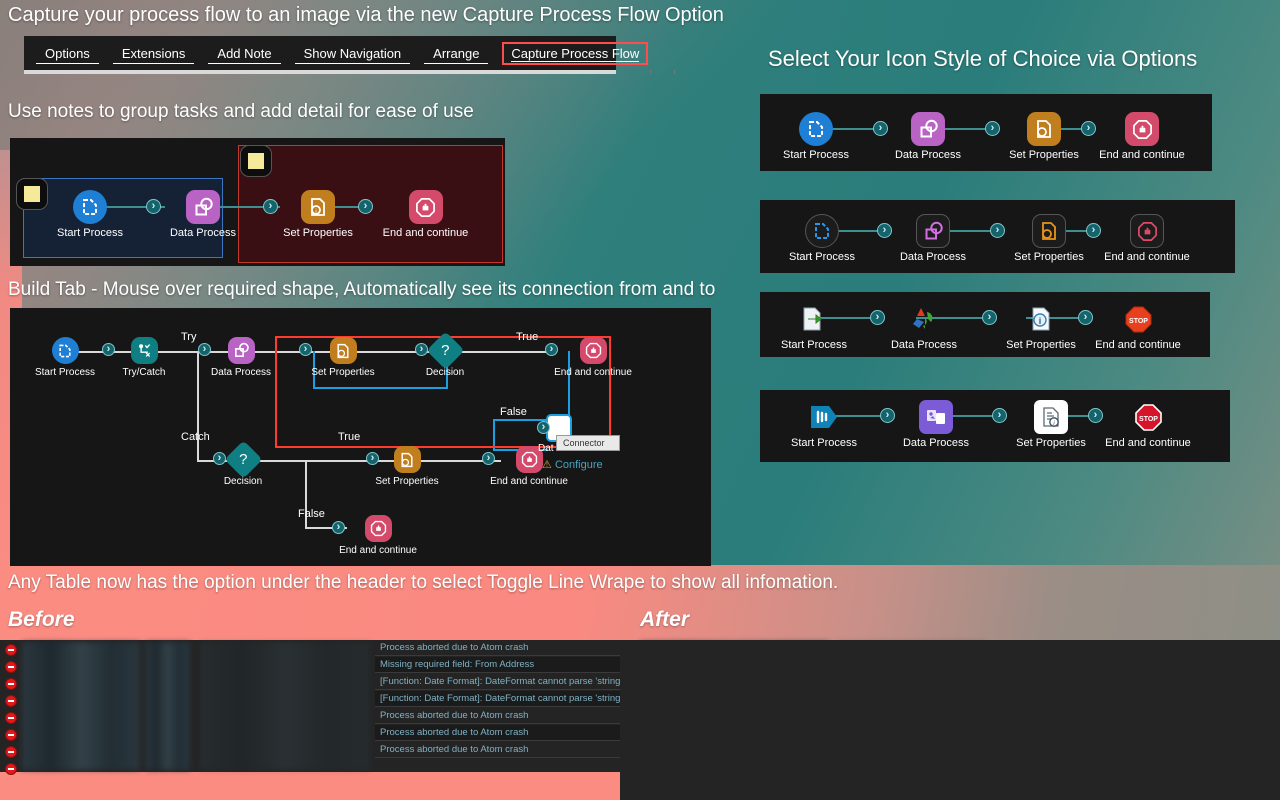  Describe the element at coordinates (198, 406) in the screenshot. I see `flow-line` at that location.